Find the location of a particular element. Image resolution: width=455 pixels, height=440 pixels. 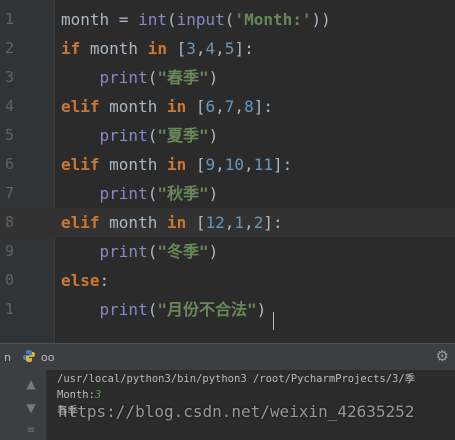

code-token: 3 is located at coordinates (191, 48).